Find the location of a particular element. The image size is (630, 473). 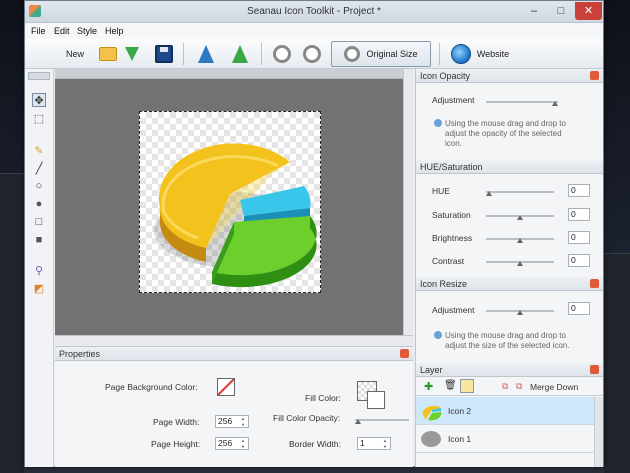

page-height-stepper: 256 is located at coordinates (232, 443).